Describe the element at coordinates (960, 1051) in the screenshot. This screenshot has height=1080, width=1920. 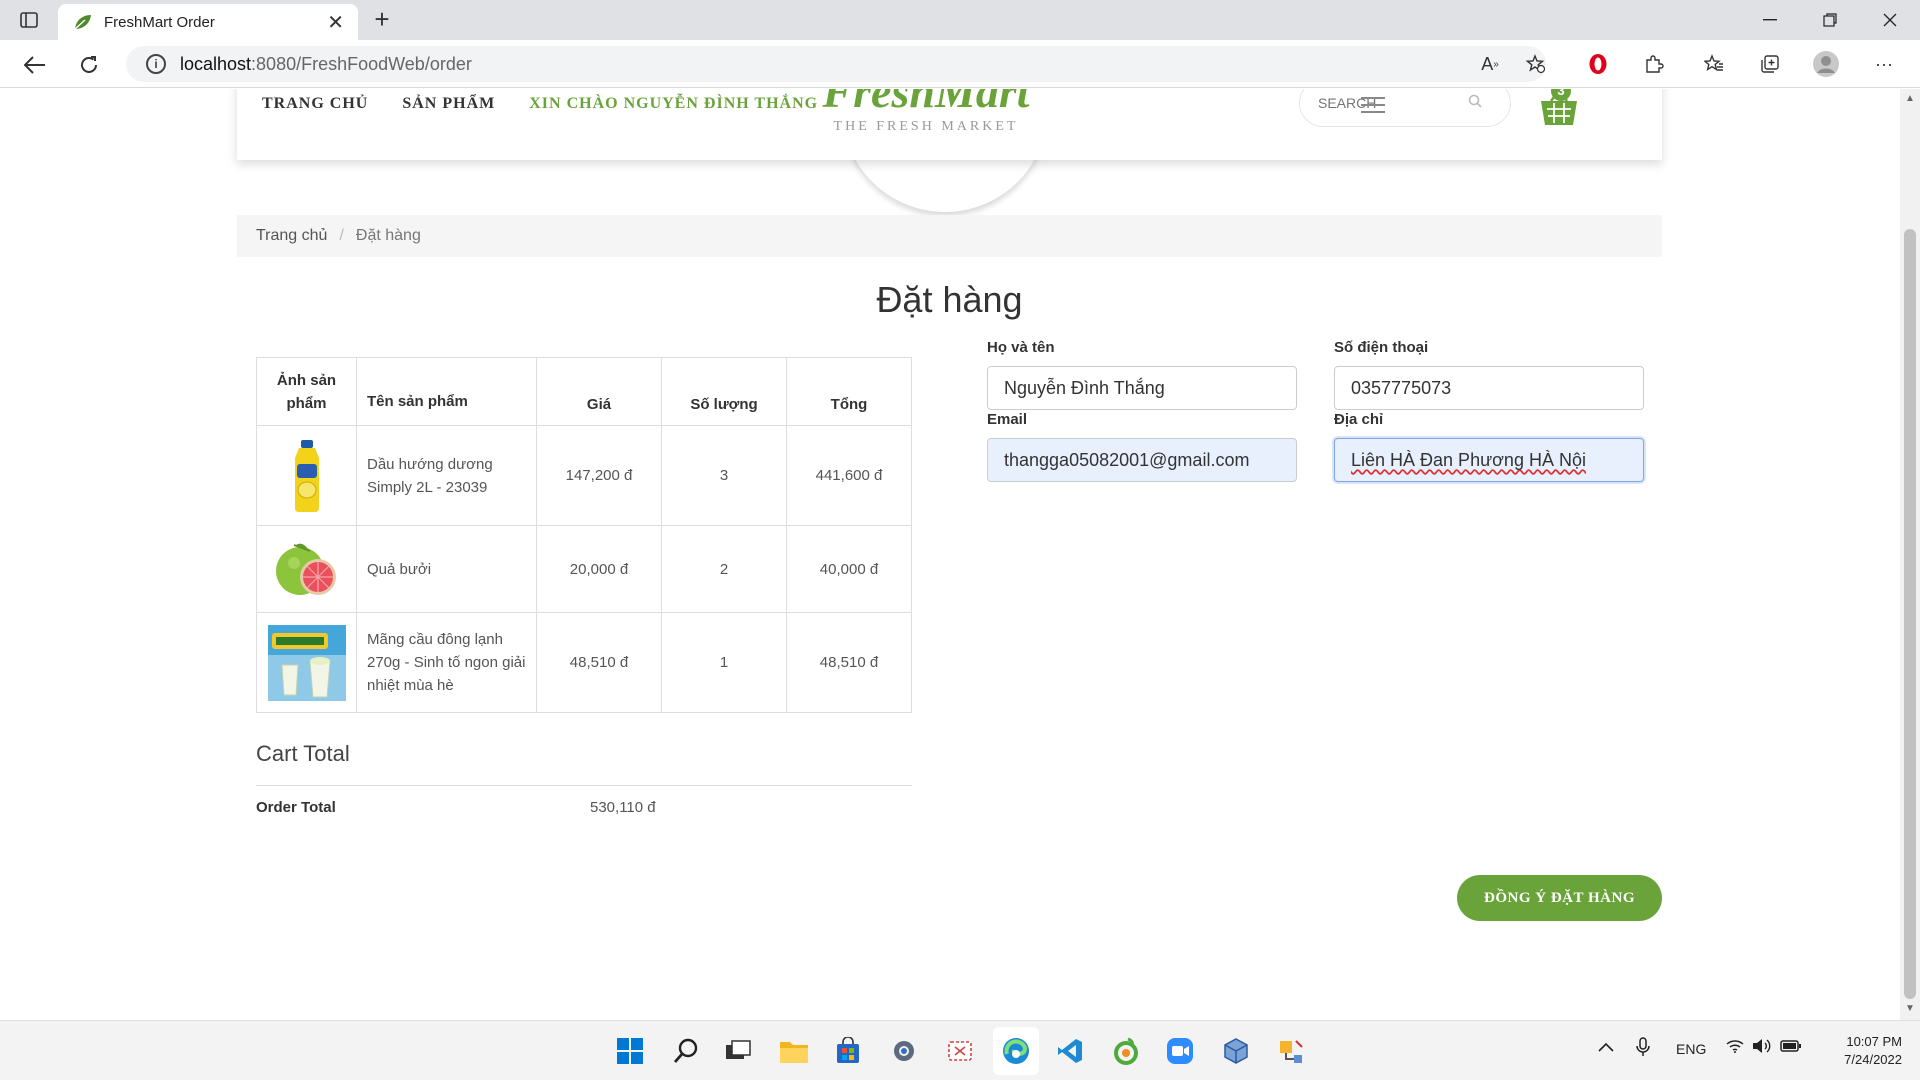
I see `snipping-tool-icon` at that location.